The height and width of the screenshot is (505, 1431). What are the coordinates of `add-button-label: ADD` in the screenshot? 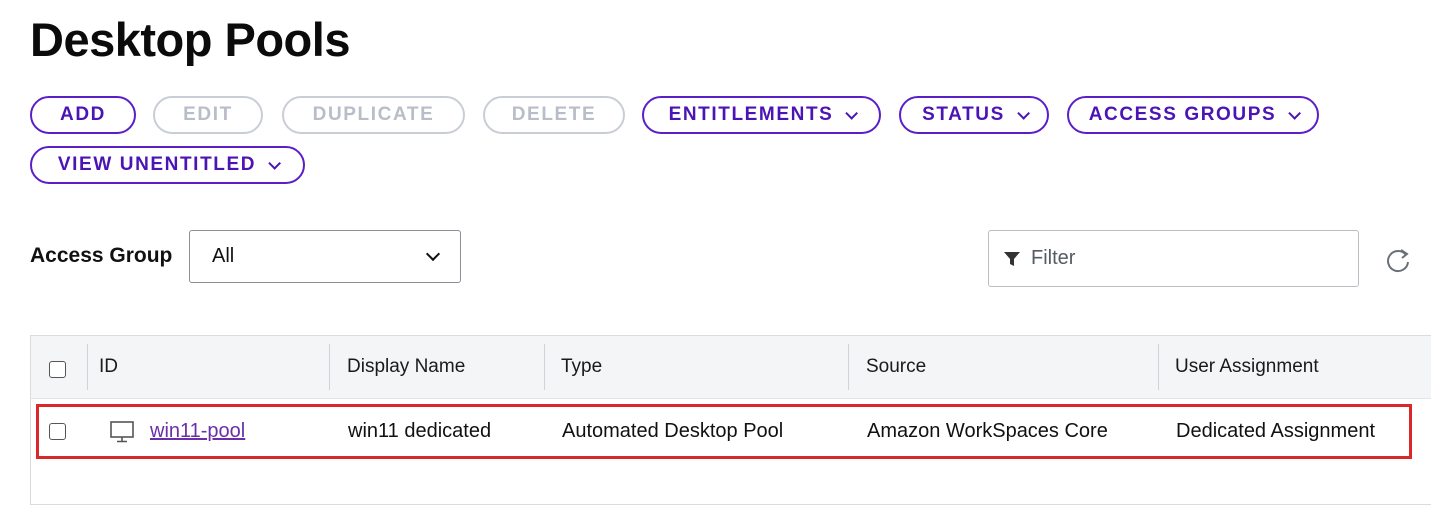 It's located at (83, 114).